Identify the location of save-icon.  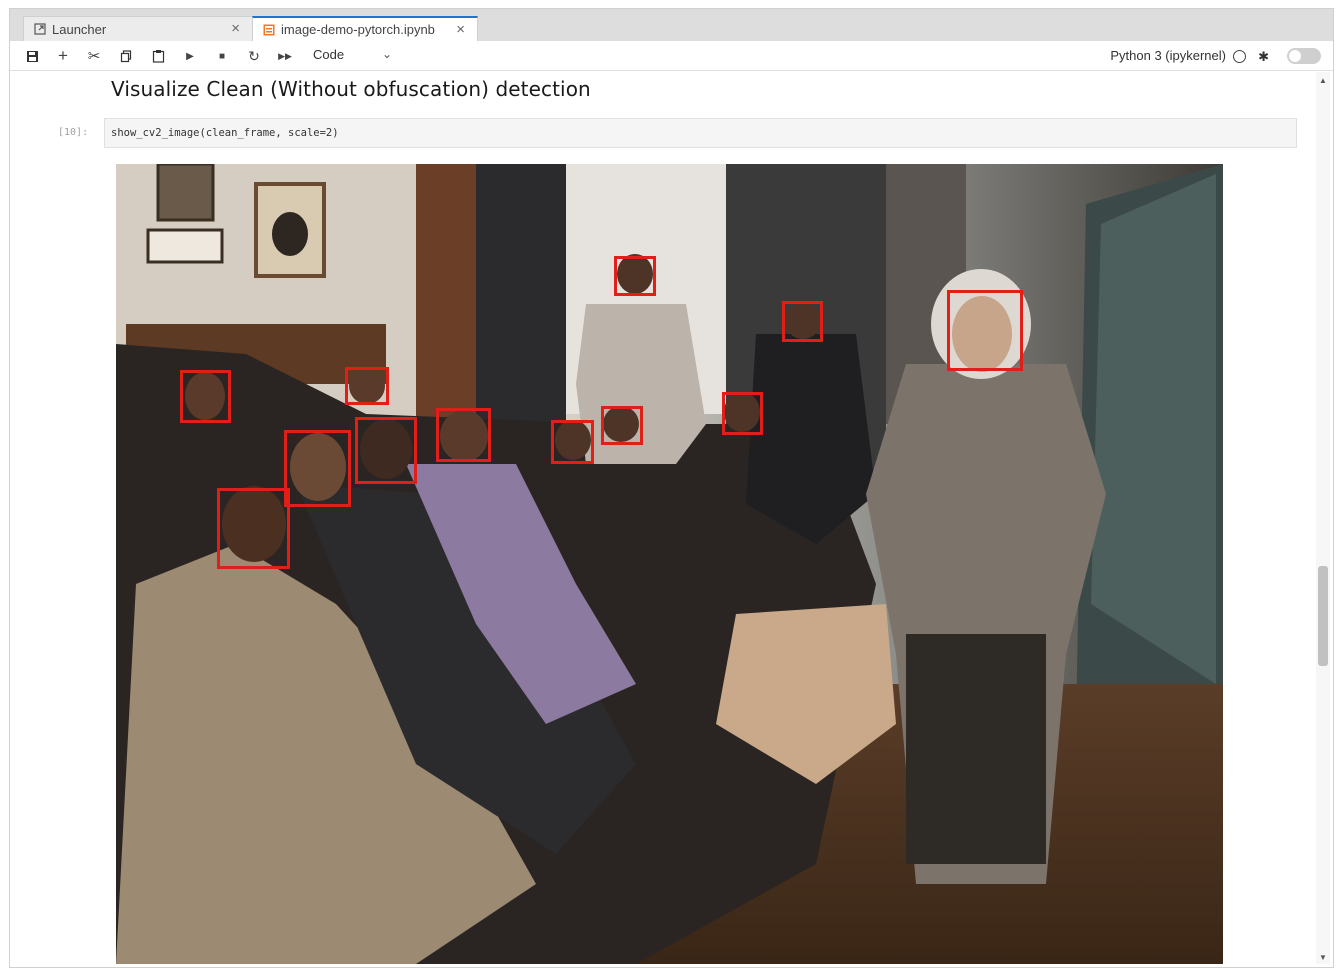
(32, 56).